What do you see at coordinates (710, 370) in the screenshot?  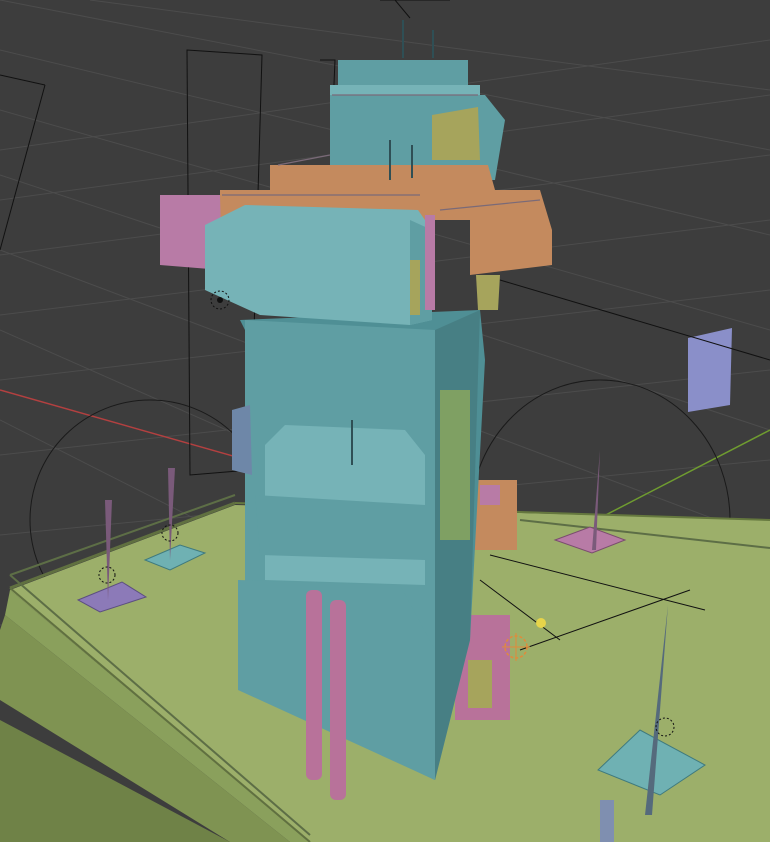 I see `billboard-panel` at bounding box center [710, 370].